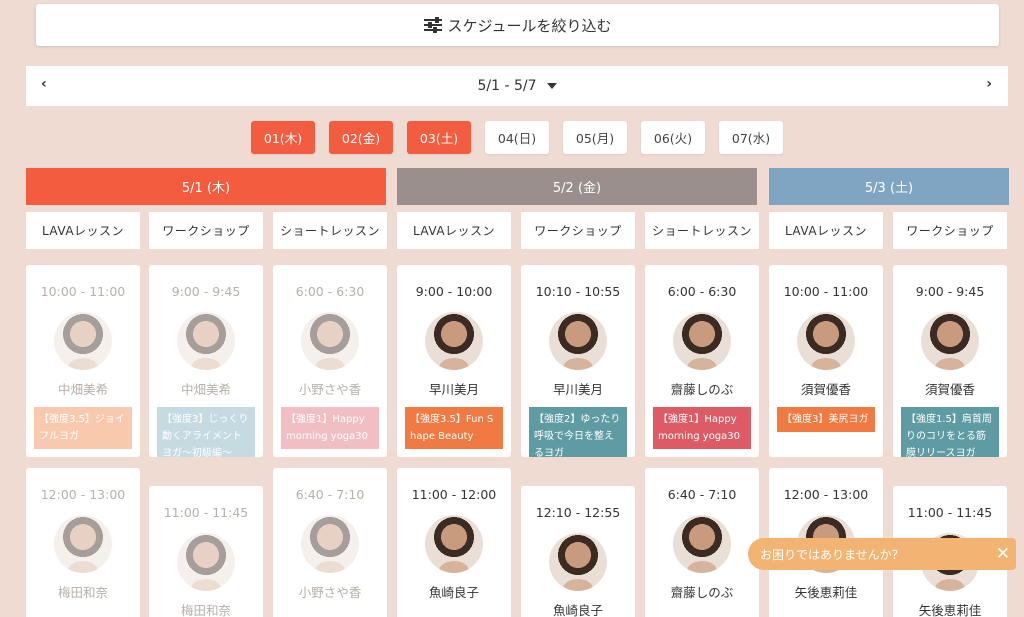  What do you see at coordinates (439, 137) in the screenshot?
I see `day-tab-03: 03(土)` at bounding box center [439, 137].